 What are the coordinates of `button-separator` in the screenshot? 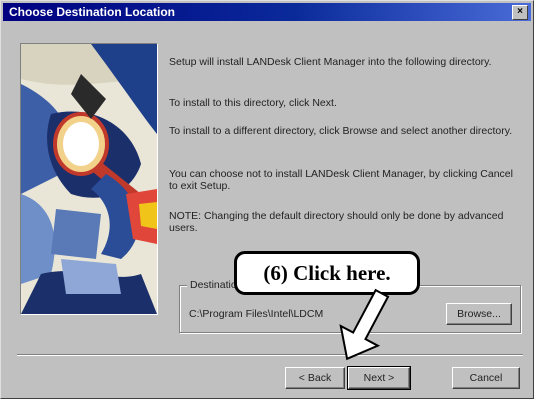 It's located at (270, 355).